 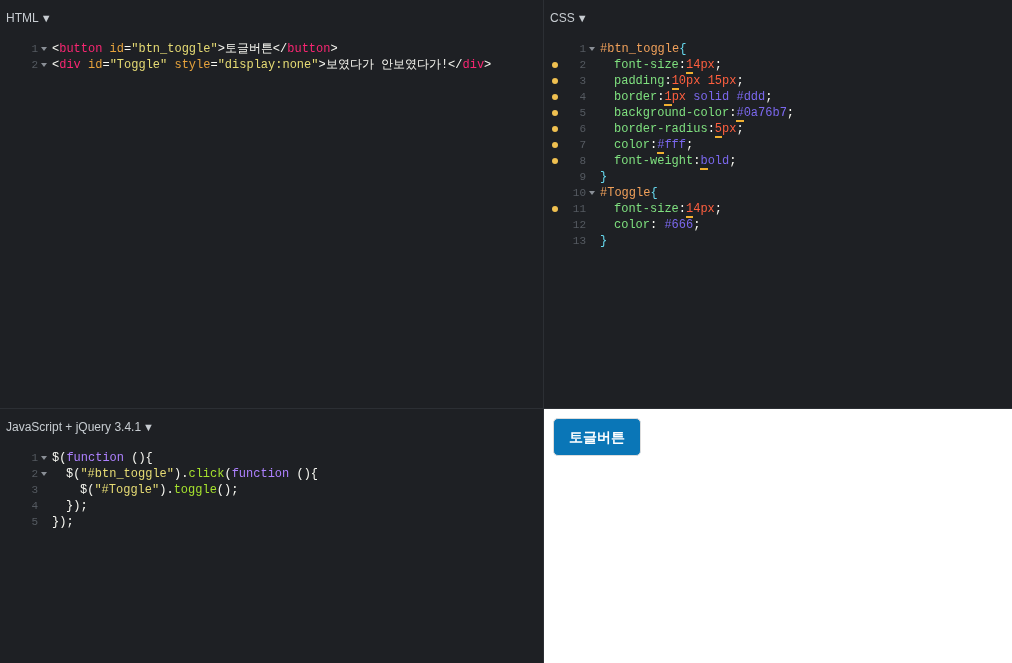 I want to click on code-line: font-weight:bold;, so click(x=675, y=161).